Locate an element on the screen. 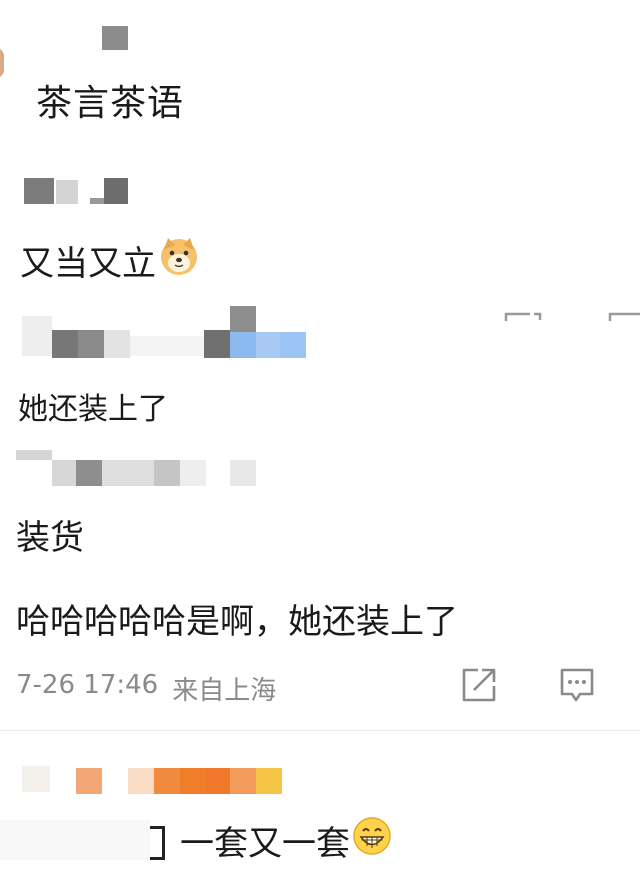  comment-text: 一套又一套 is located at coordinates (286, 840).